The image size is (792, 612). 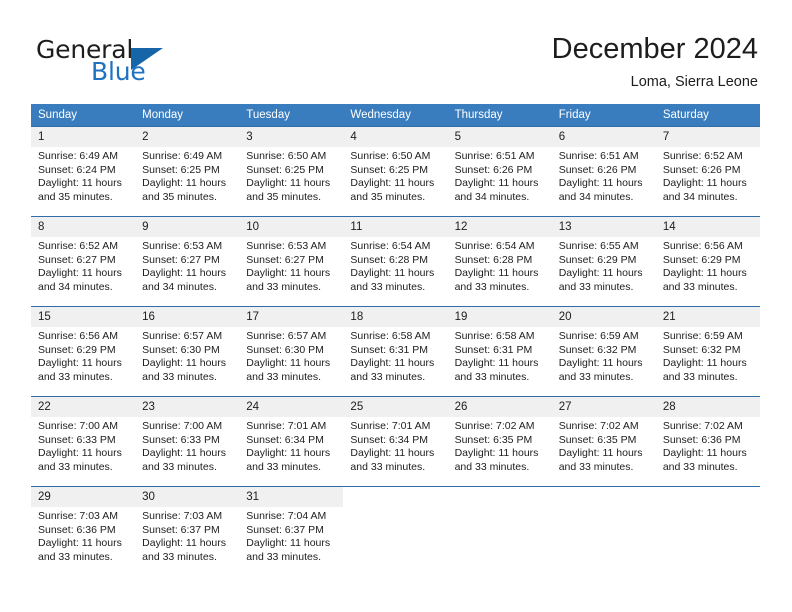 What do you see at coordinates (286, 516) in the screenshot?
I see `sunrise-text: Sunrise: 7:04 AM` at bounding box center [286, 516].